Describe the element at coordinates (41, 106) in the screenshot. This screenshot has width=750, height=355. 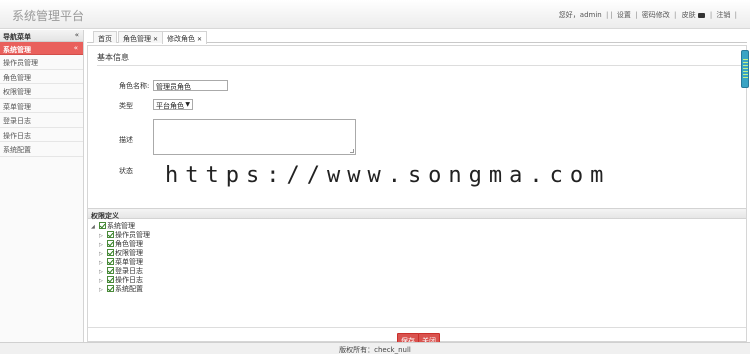
I see `sidebar-item-menus: 菜单管理` at that location.